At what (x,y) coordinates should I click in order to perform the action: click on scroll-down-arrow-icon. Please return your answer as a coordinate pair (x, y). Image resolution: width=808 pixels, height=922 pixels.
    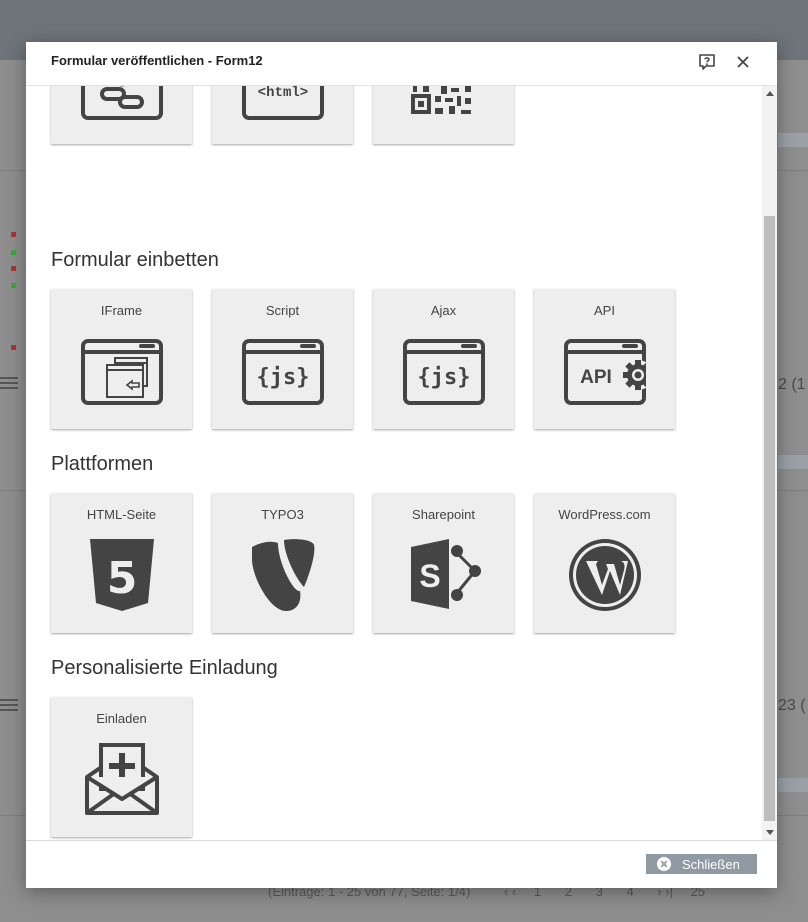
    Looking at the image, I should click on (770, 832).